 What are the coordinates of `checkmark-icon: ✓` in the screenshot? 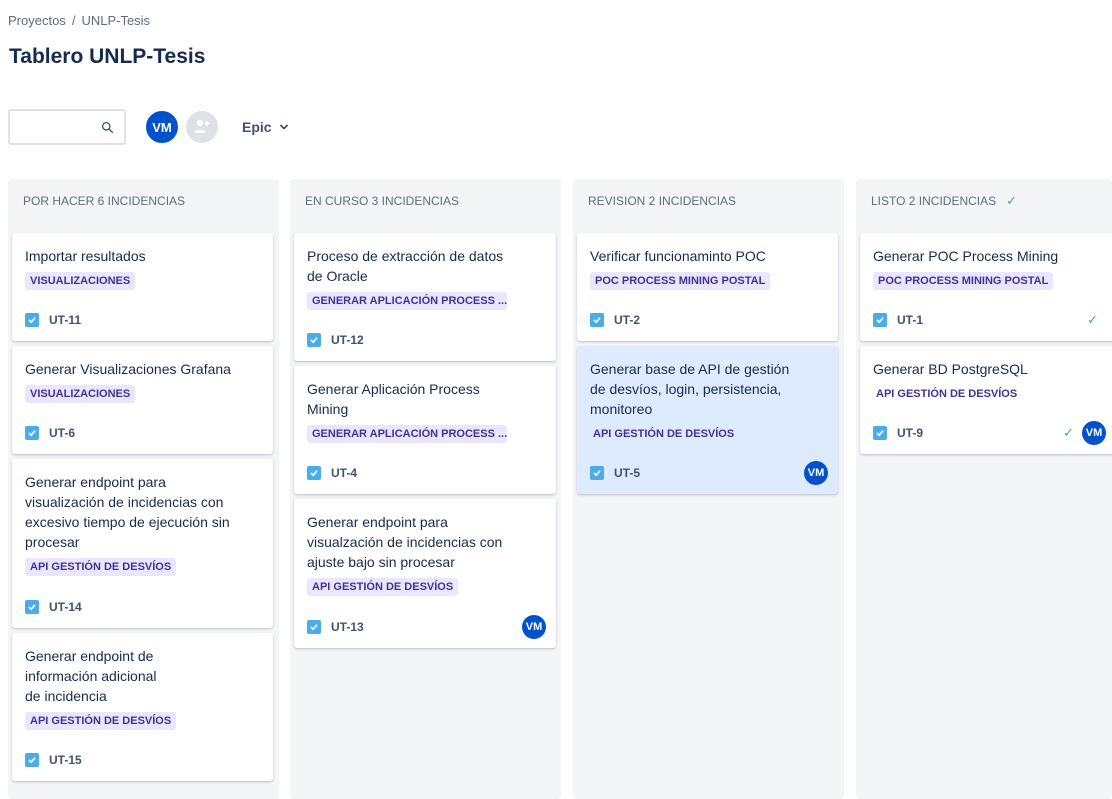 It's located at (1012, 200).